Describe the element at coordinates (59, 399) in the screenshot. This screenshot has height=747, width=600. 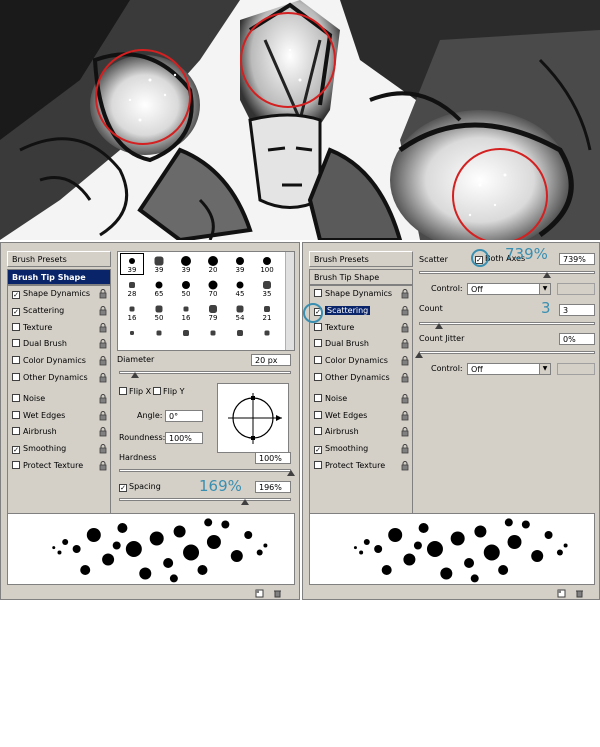
I see `sidebar-item-noise: Noise` at that location.